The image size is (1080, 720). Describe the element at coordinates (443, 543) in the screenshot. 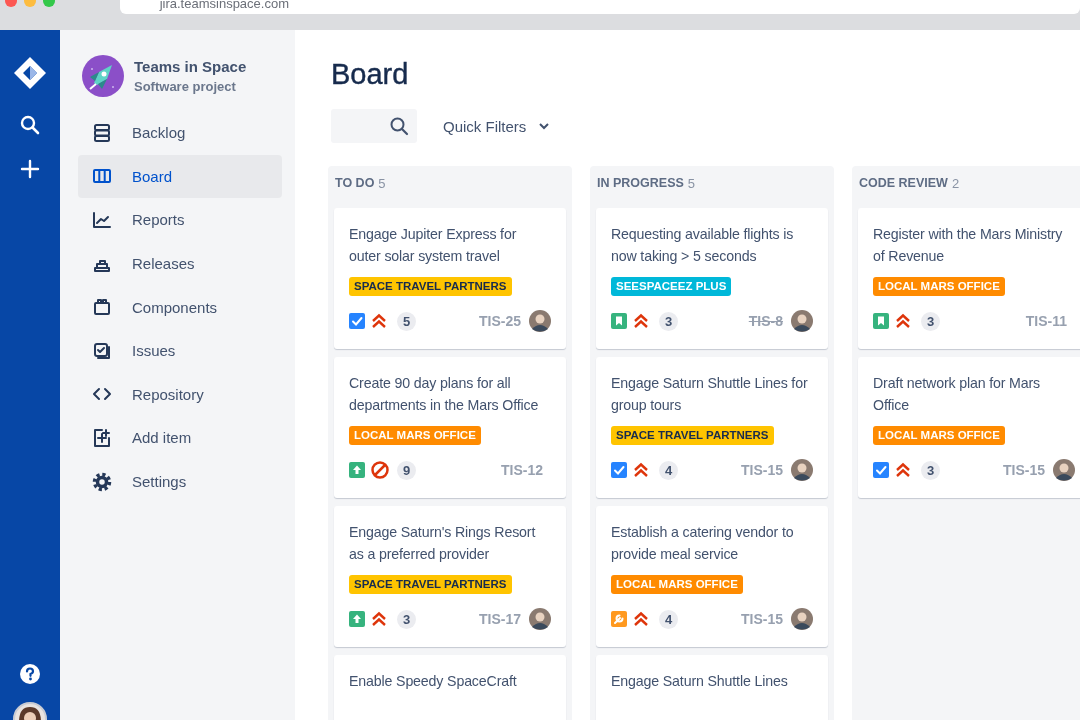

I see `card-title: Engage Saturn's Rings Resort as a preferred provider` at that location.